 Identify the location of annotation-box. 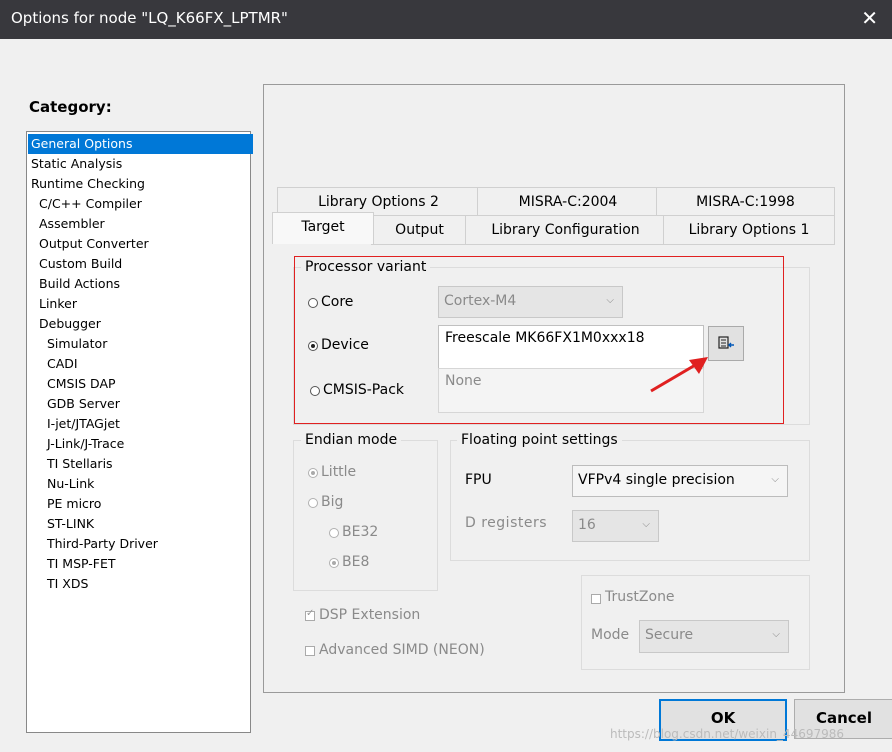
(539, 340).